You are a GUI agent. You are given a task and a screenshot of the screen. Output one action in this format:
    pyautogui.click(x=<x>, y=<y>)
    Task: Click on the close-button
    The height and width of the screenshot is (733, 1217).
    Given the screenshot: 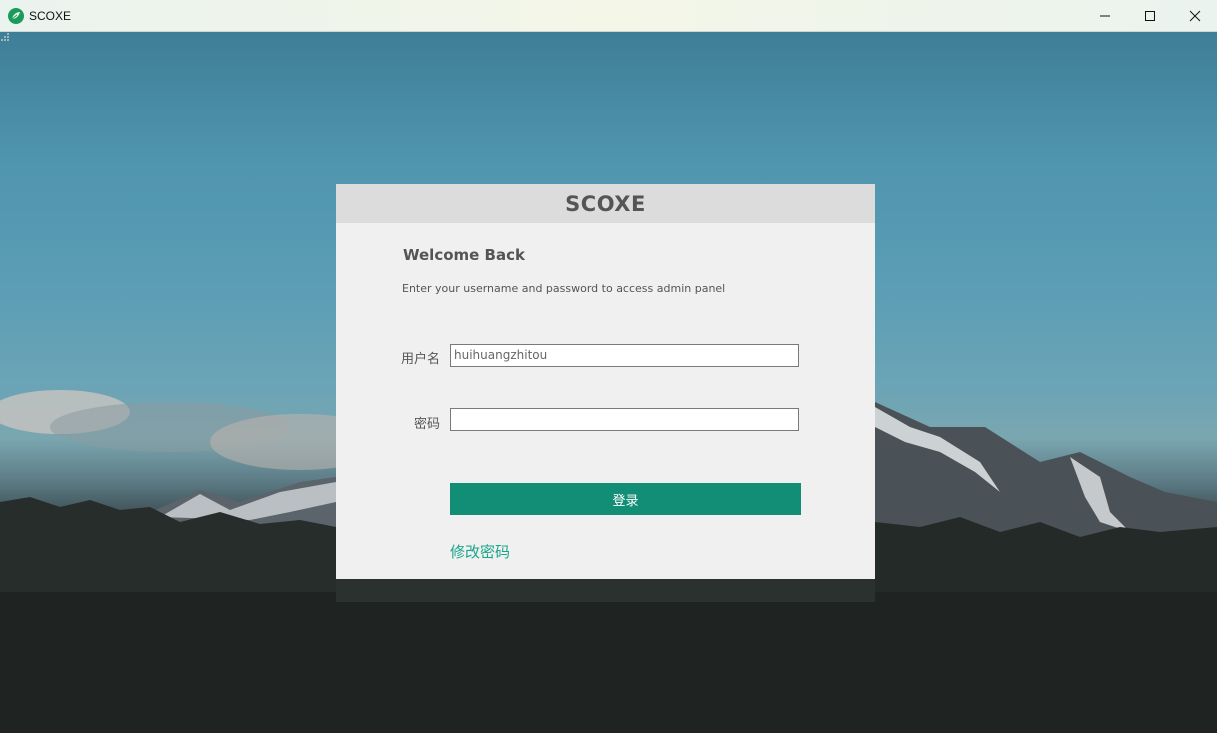 What is the action you would take?
    pyautogui.click(x=1194, y=15)
    